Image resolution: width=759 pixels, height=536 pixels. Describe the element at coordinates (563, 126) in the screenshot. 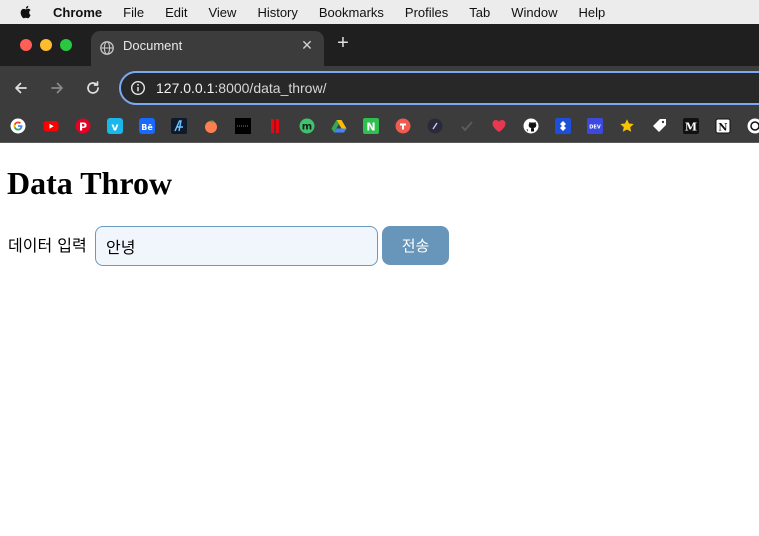

I see `jira-icon` at that location.